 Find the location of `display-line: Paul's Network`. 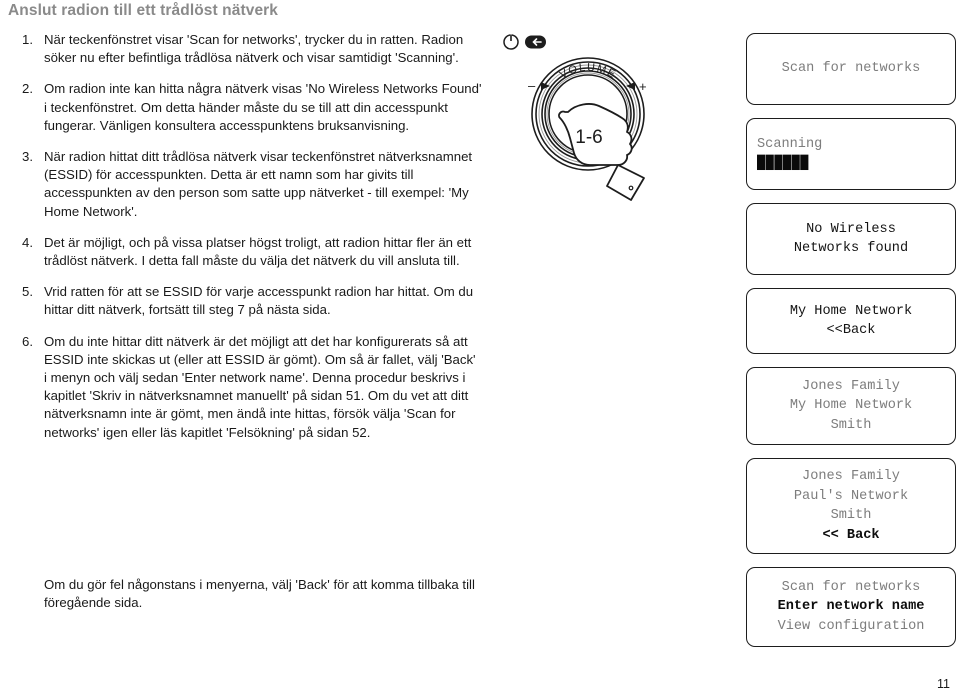

display-line: Paul's Network is located at coordinates (851, 496).